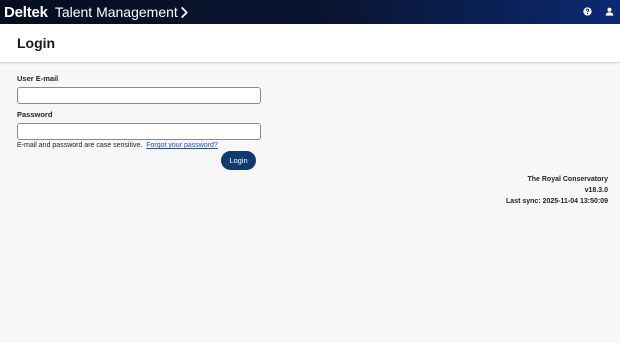 The width and height of the screenshot is (620, 343). What do you see at coordinates (238, 160) in the screenshot?
I see `login-button: Login` at bounding box center [238, 160].